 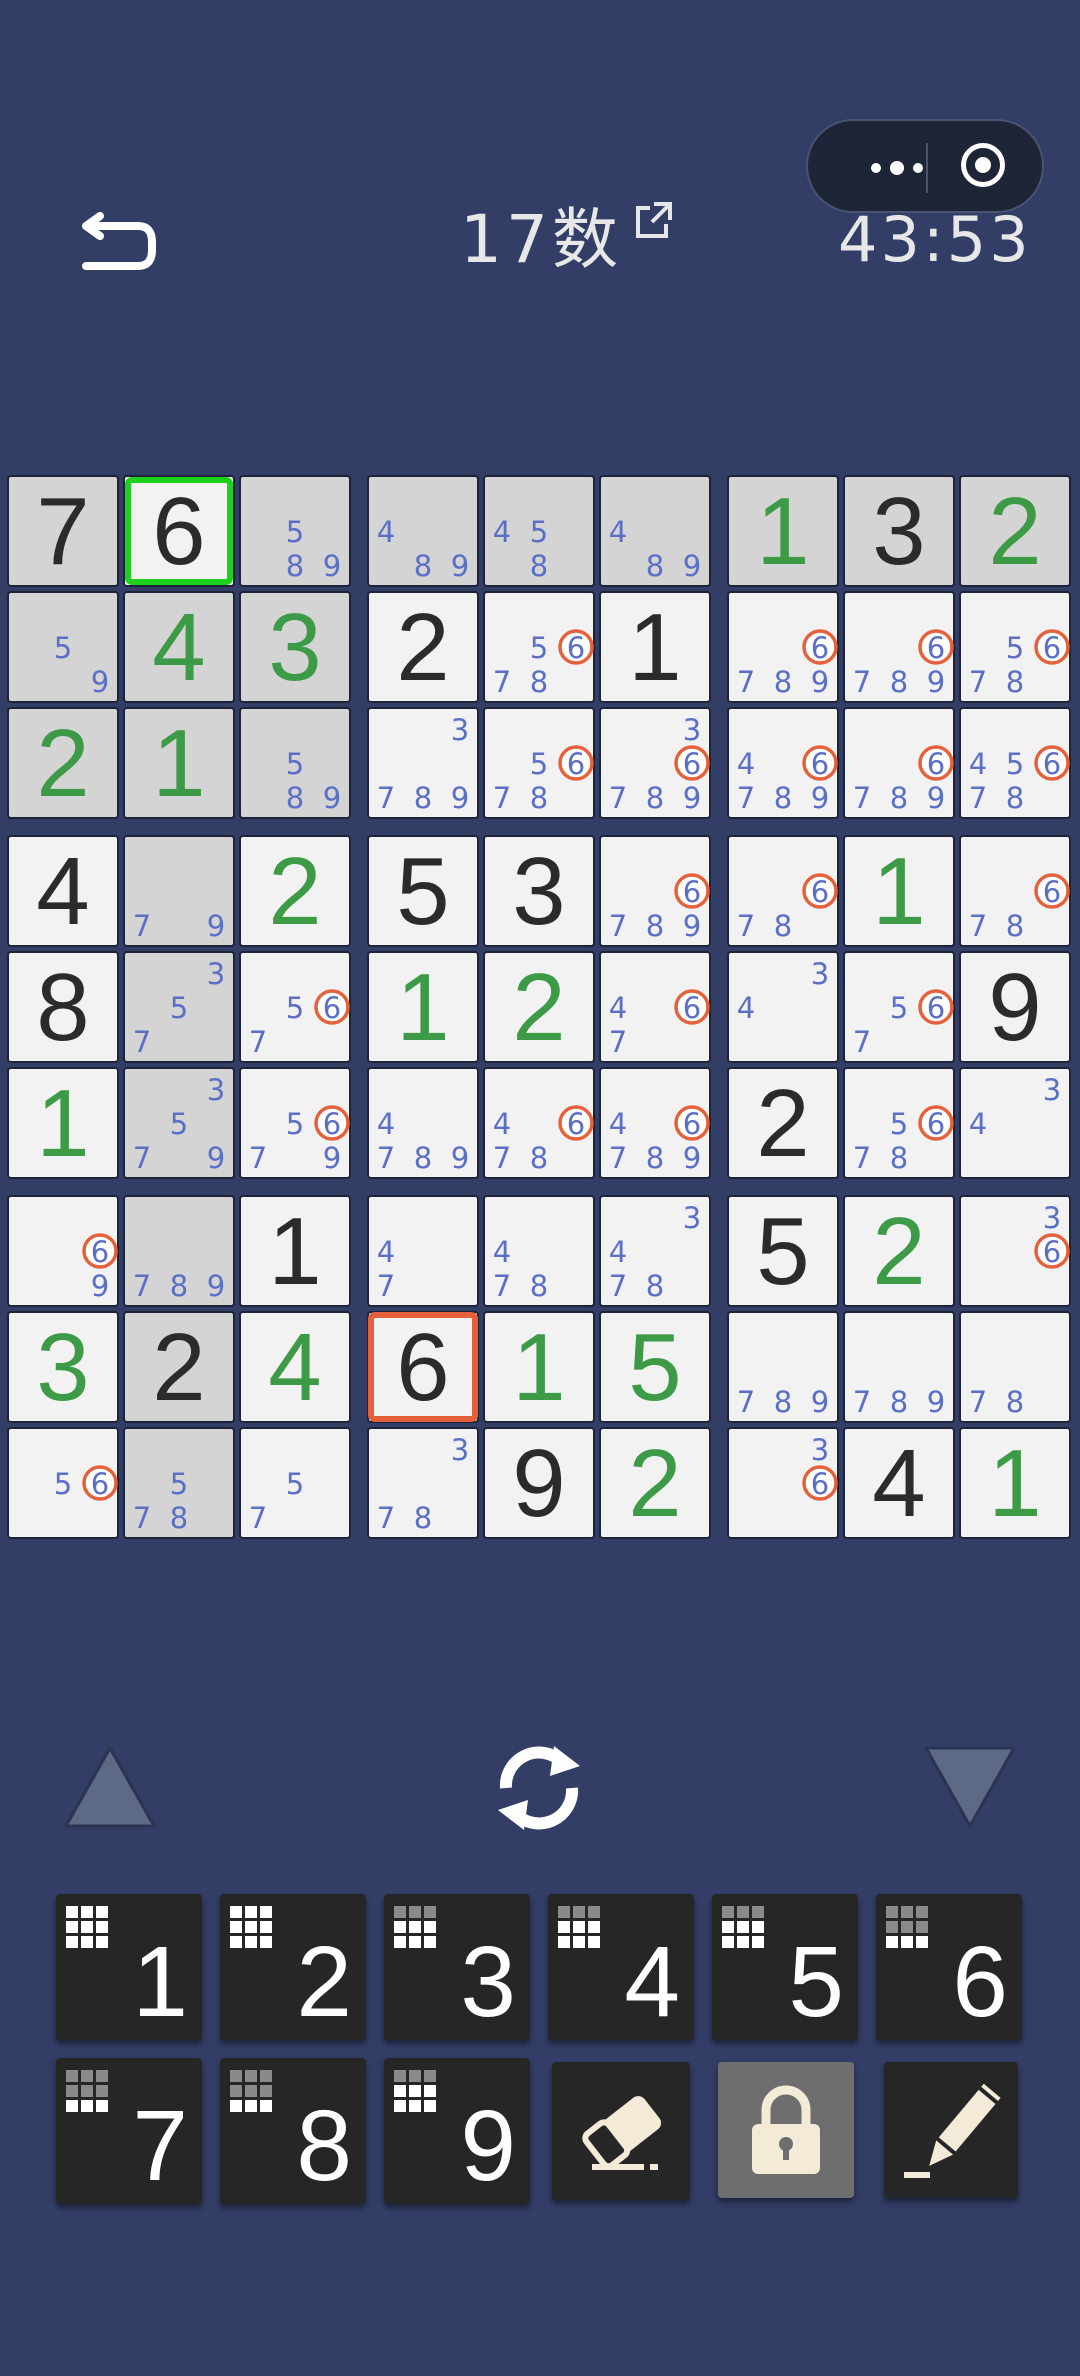 What do you see at coordinates (457, 2131) in the screenshot?
I see `number-key-9: 9` at bounding box center [457, 2131].